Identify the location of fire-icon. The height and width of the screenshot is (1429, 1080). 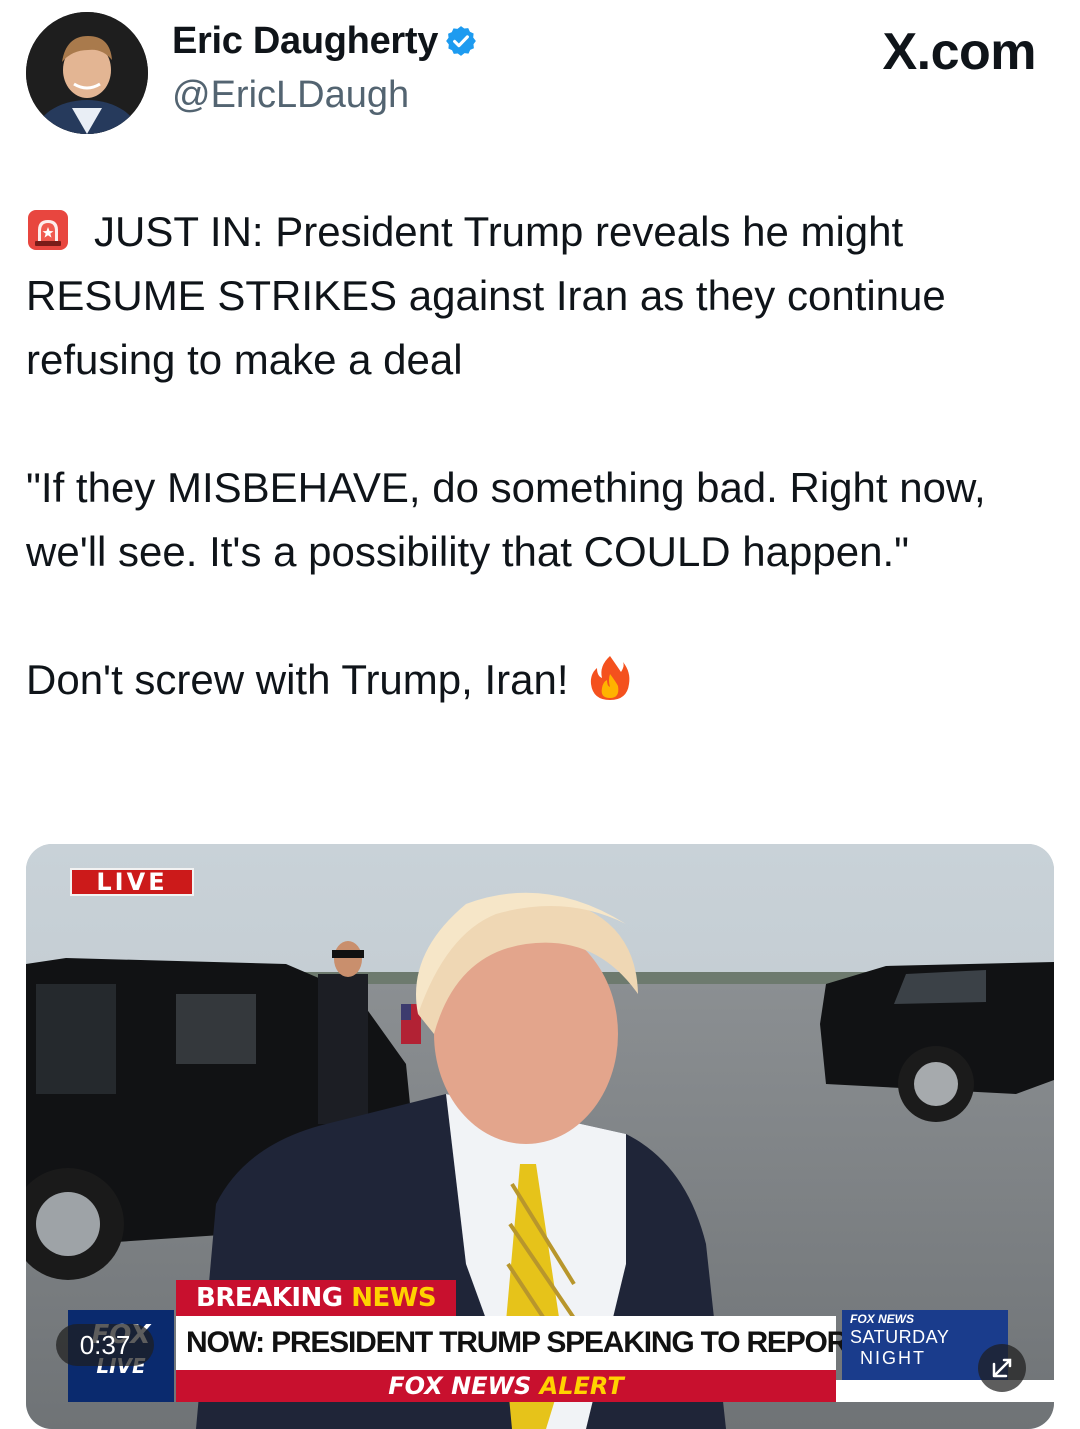
(609, 678).